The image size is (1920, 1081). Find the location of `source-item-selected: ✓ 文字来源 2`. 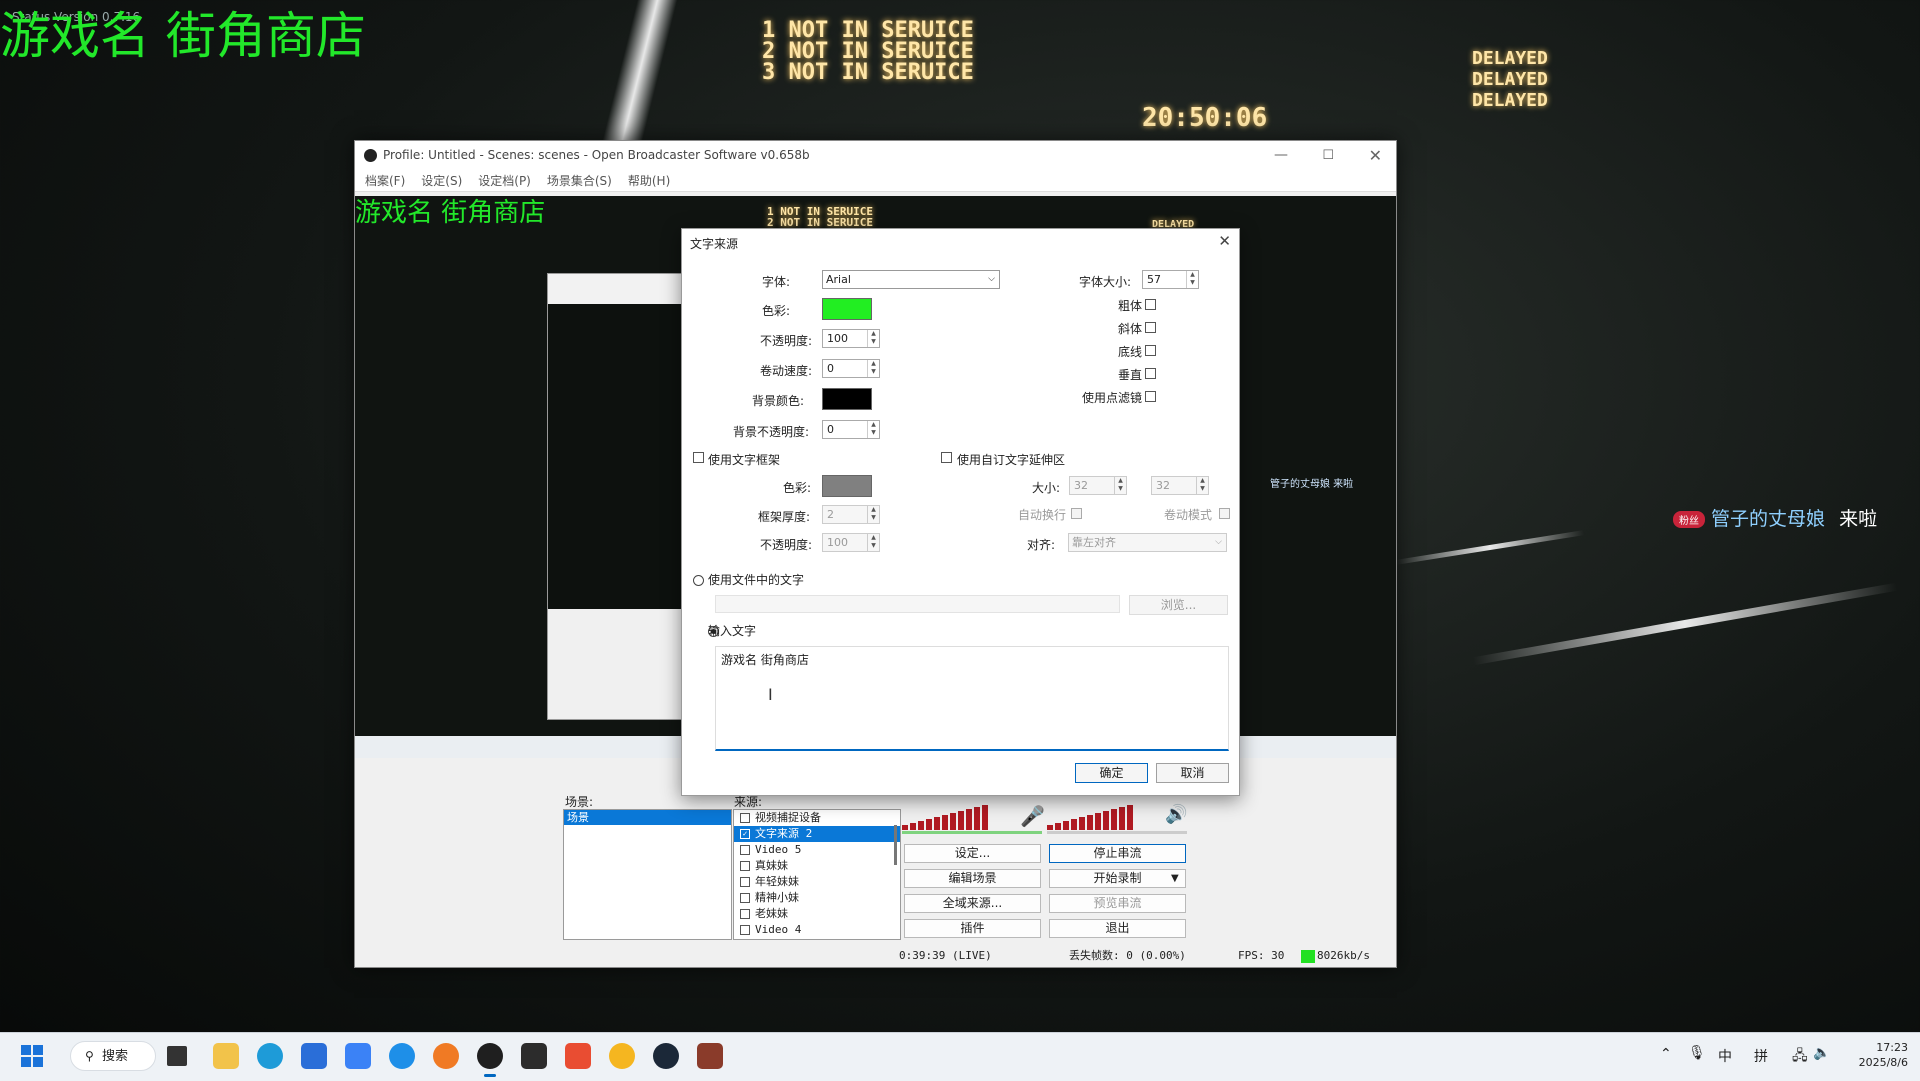

source-item-selected: ✓ 文字来源 2 is located at coordinates (817, 834).